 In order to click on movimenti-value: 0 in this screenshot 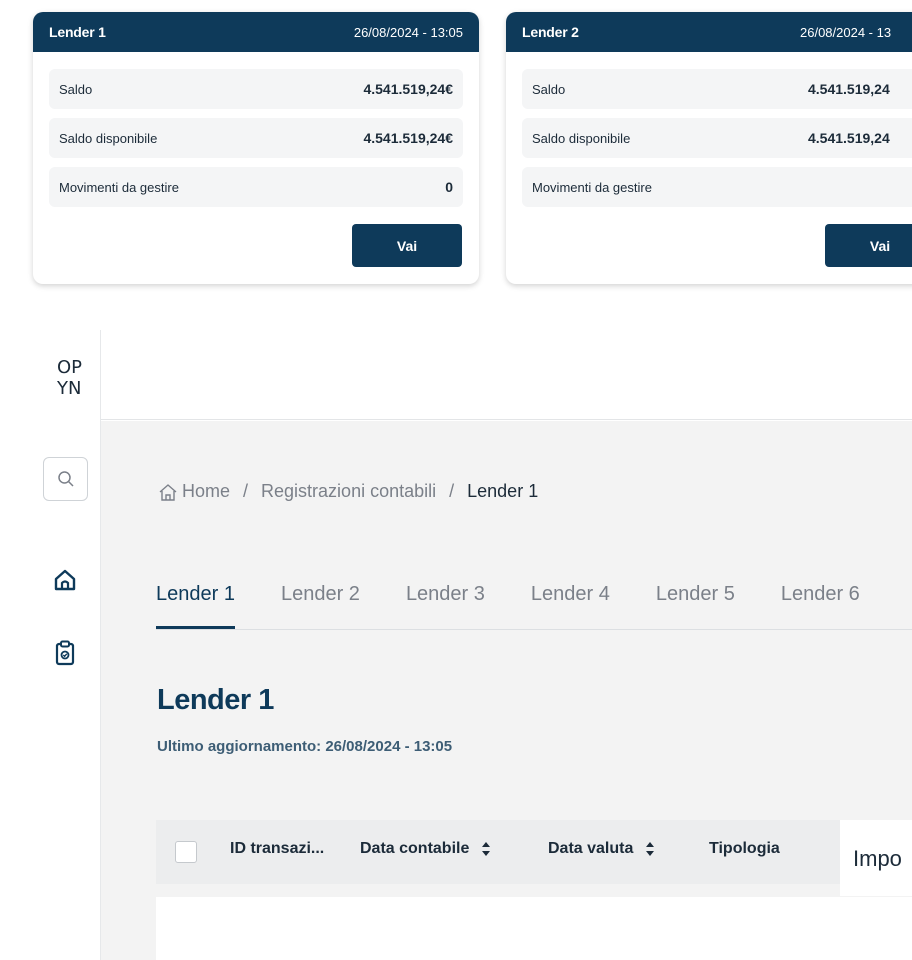, I will do `click(449, 187)`.